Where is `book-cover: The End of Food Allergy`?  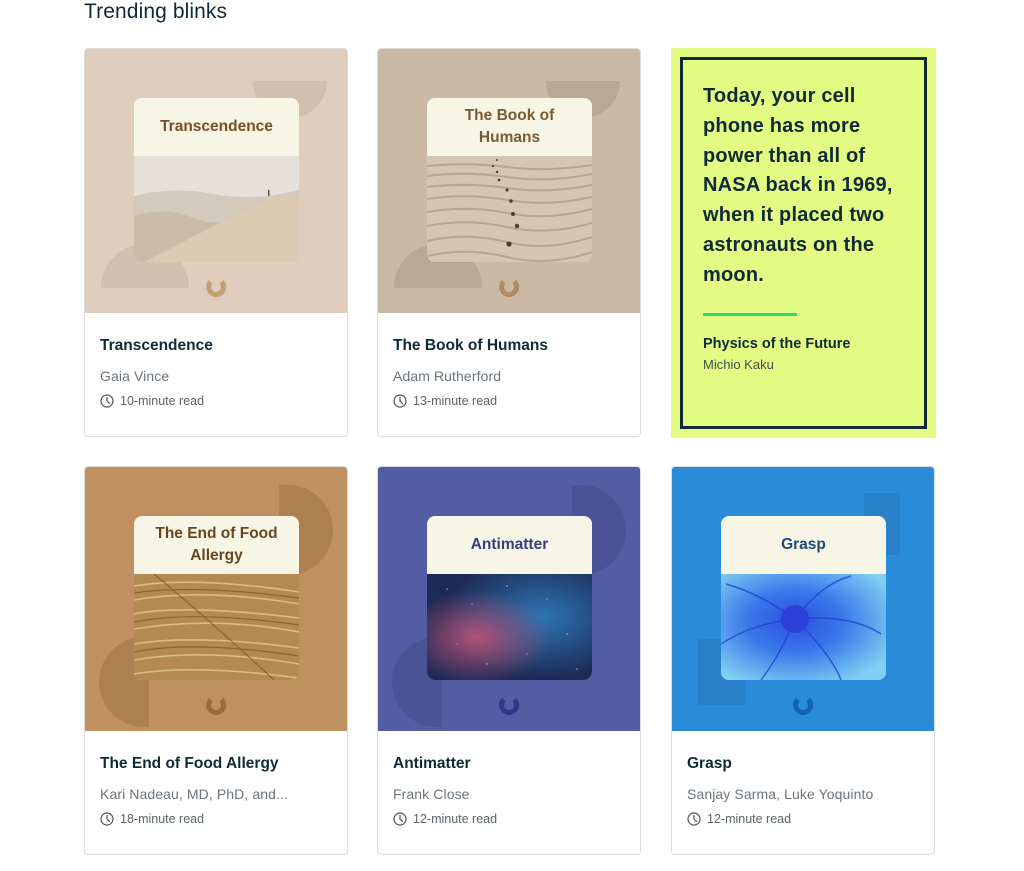 book-cover: The End of Food Allergy is located at coordinates (216, 599).